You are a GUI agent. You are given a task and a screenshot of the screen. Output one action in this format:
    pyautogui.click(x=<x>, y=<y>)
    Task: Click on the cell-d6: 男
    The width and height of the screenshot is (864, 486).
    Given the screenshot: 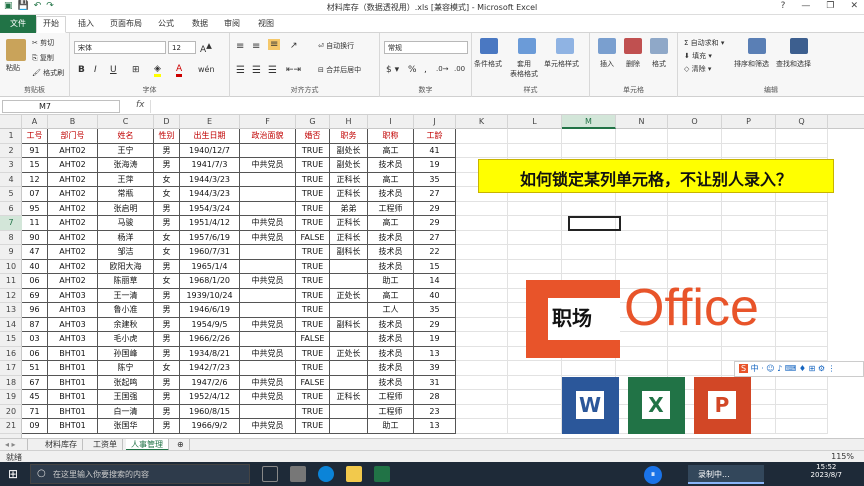 What is the action you would take?
    pyautogui.click(x=167, y=208)
    